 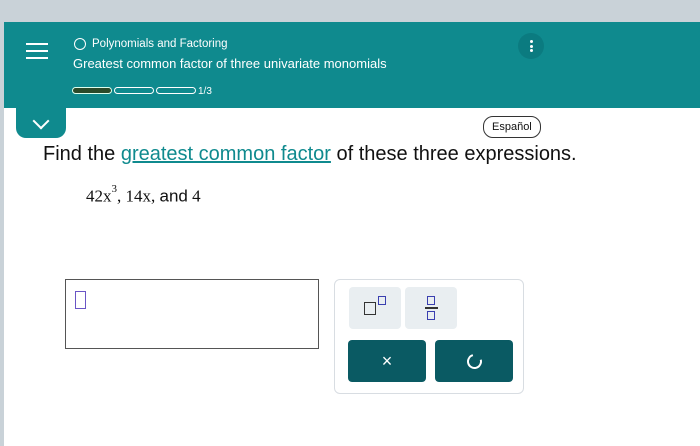 What do you see at coordinates (92, 90) in the screenshot?
I see `progress-segment-complete` at bounding box center [92, 90].